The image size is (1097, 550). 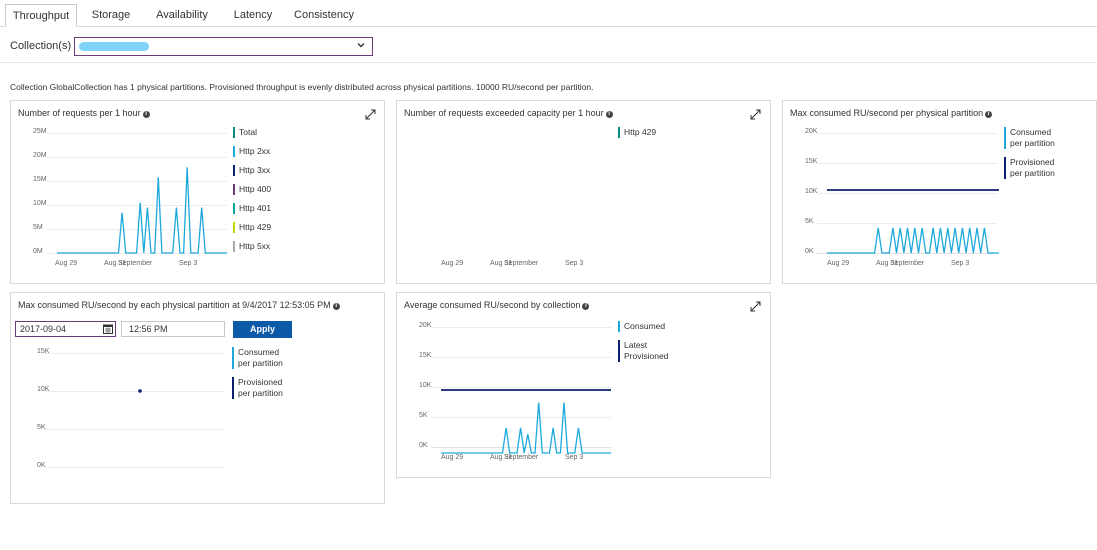 What do you see at coordinates (324, 15) in the screenshot?
I see `tab-consistency: Consistency` at bounding box center [324, 15].